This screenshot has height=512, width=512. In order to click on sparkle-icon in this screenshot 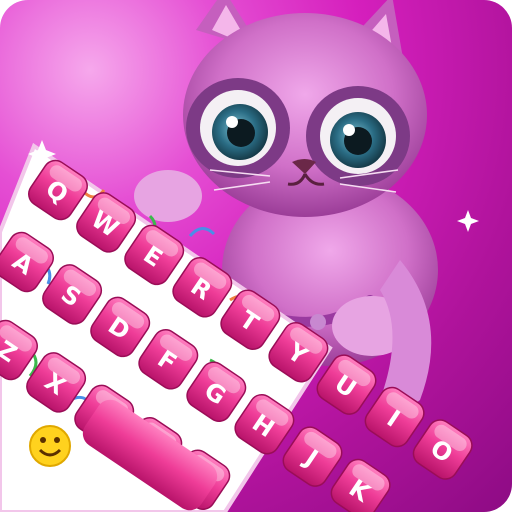, I will do `click(468, 221)`.